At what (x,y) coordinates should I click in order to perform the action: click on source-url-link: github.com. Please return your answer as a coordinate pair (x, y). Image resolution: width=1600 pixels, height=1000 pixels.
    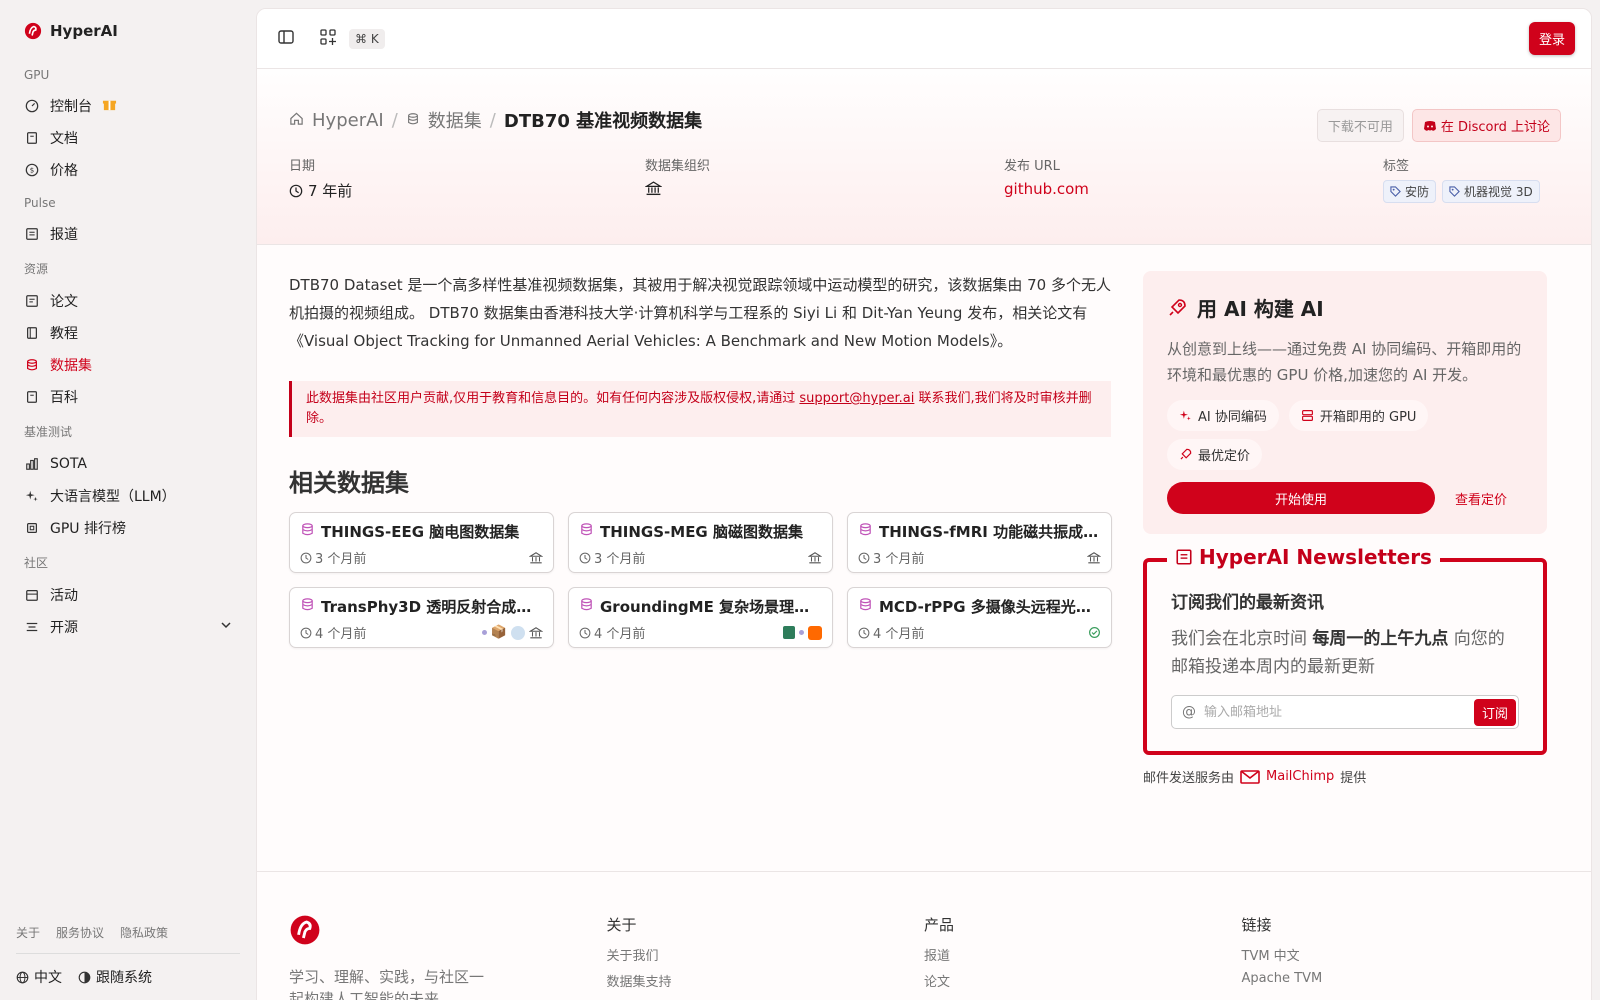
    Looking at the image, I should click on (1193, 189).